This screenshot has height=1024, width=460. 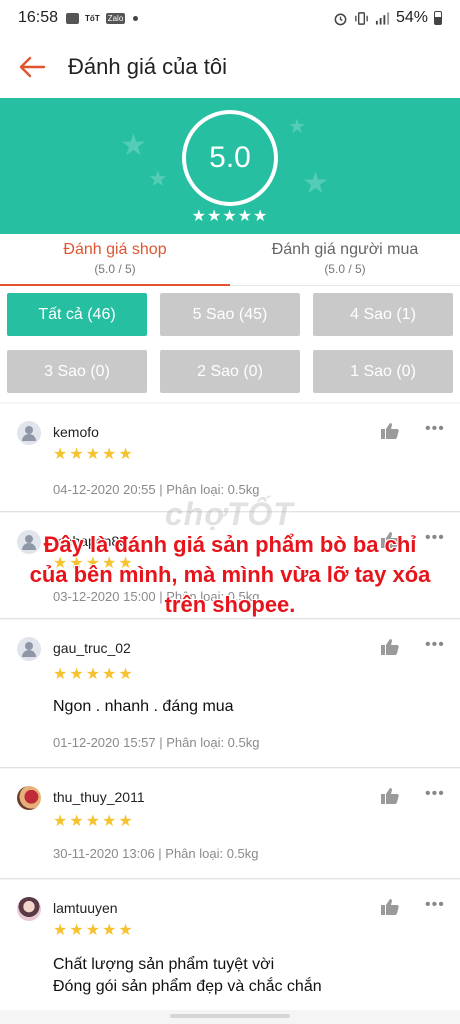 What do you see at coordinates (382, 18) in the screenshot?
I see `signal-icon` at bounding box center [382, 18].